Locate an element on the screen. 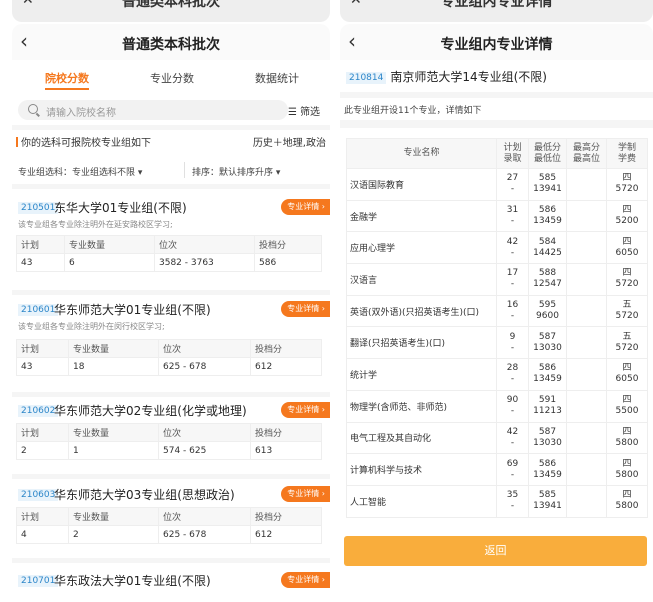 The image size is (653, 602). search-icon is located at coordinates (33, 109).